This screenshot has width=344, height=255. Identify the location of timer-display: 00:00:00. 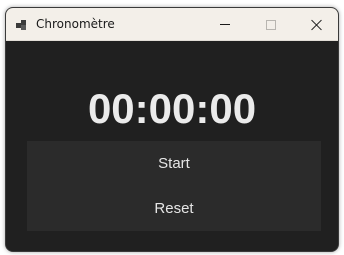
(172, 108).